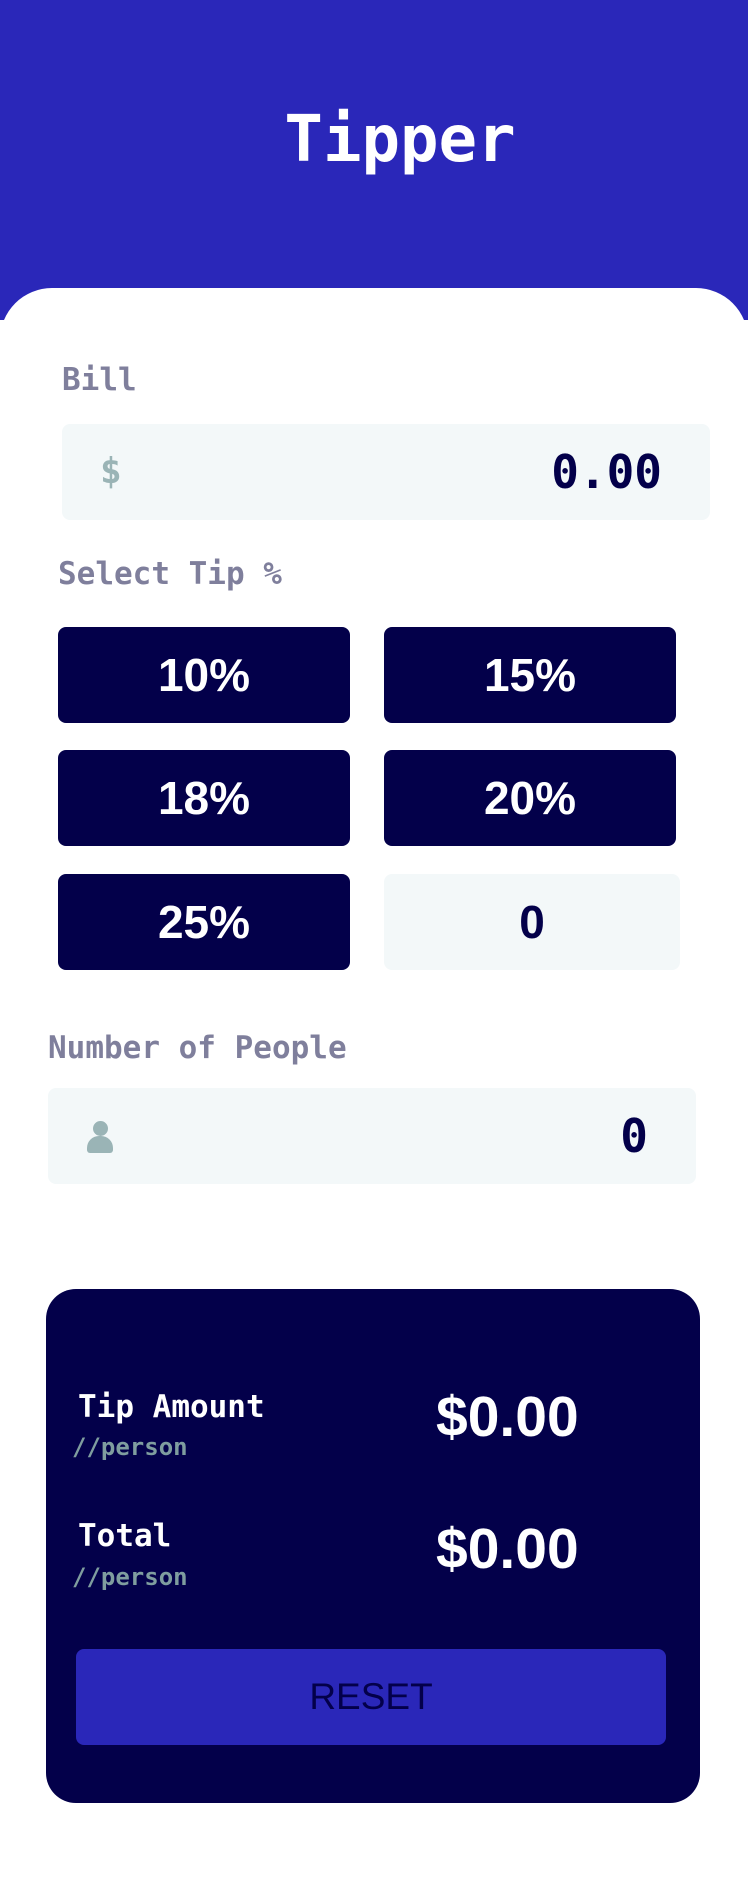 This screenshot has width=748, height=1900. I want to click on tip-amount-sub: //person, so click(130, 1447).